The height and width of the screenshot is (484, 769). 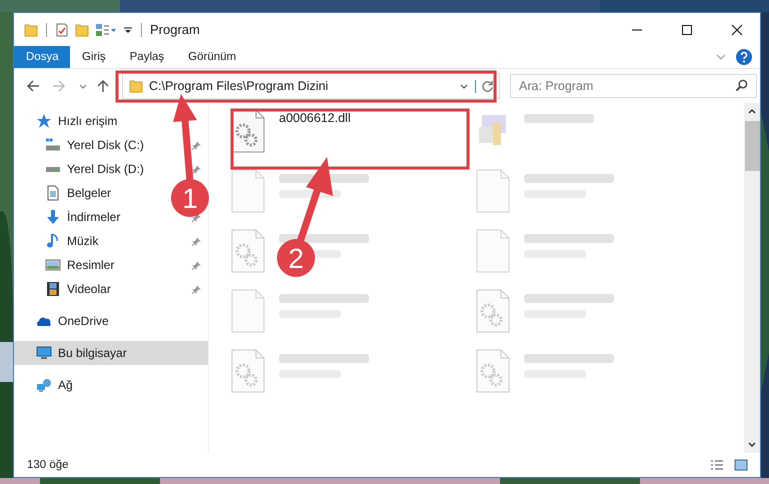 I want to click on network-icon, so click(x=44, y=385).